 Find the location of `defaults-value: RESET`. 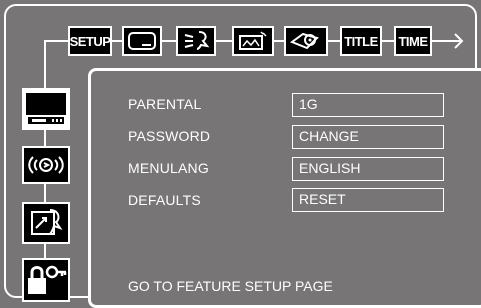

defaults-value: RESET is located at coordinates (368, 200).